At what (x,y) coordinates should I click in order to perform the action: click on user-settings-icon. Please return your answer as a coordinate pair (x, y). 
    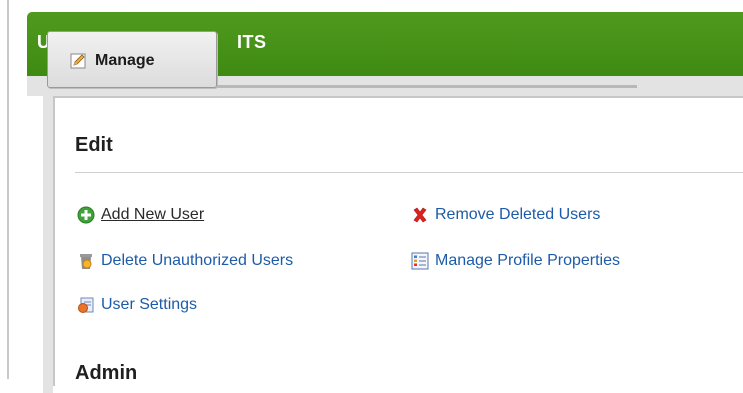
    Looking at the image, I should click on (86, 305).